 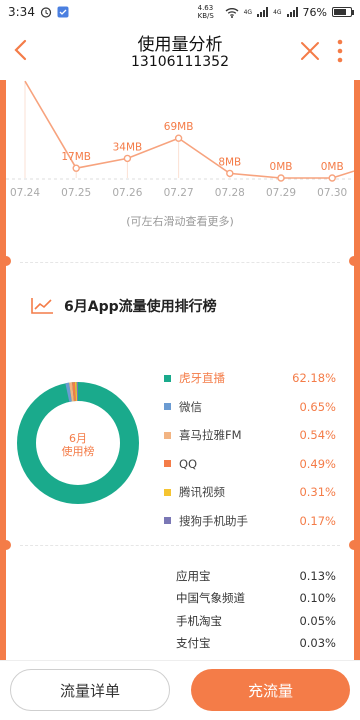 What do you see at coordinates (229, 162) in the screenshot?
I see `chart-data-label: 8MB` at bounding box center [229, 162].